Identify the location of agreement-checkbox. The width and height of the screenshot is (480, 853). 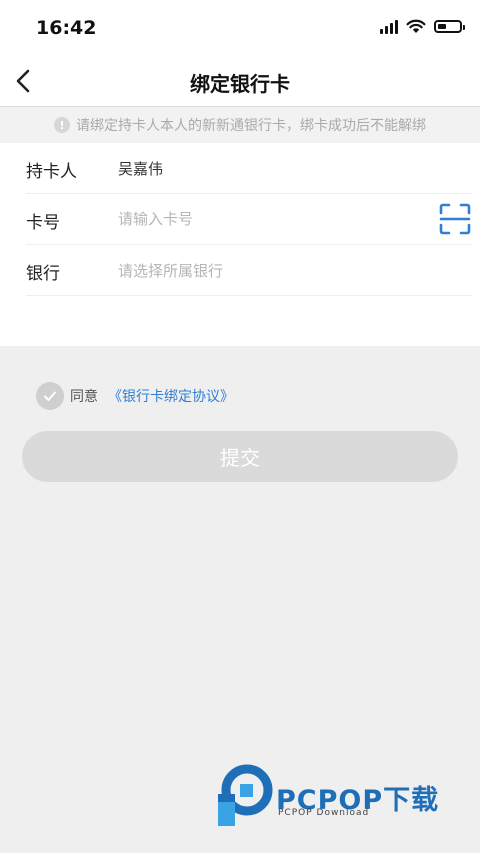
(50, 396).